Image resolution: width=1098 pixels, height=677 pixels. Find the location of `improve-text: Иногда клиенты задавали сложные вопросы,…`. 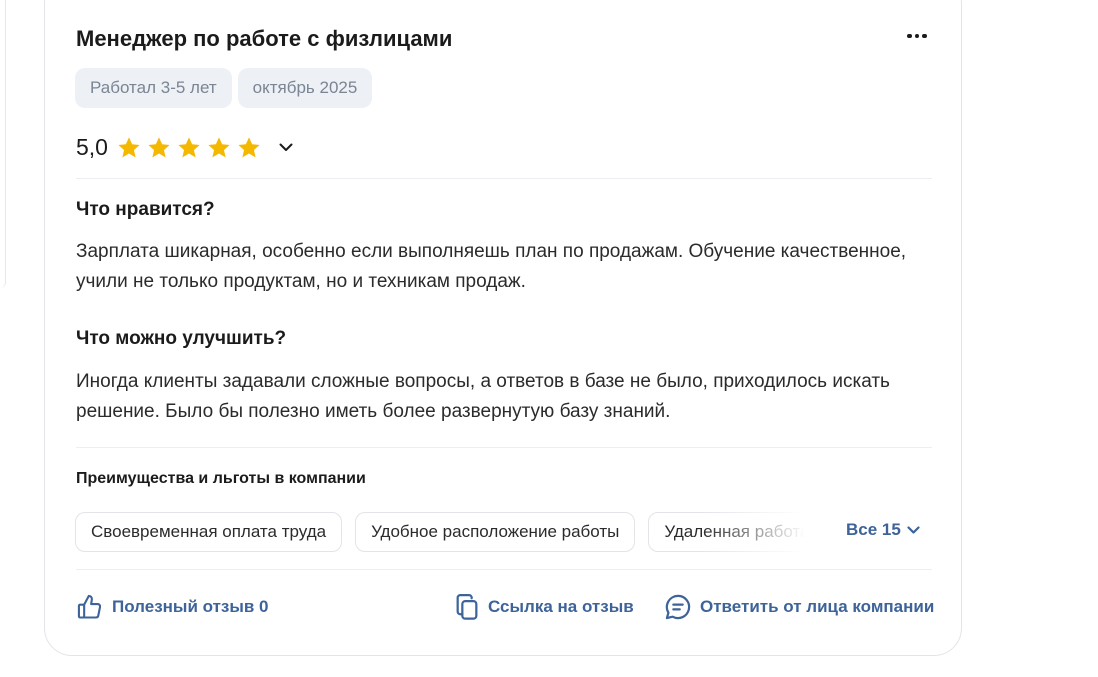

improve-text: Иногда клиенты задавали сложные вопросы,… is located at coordinates (483, 396).